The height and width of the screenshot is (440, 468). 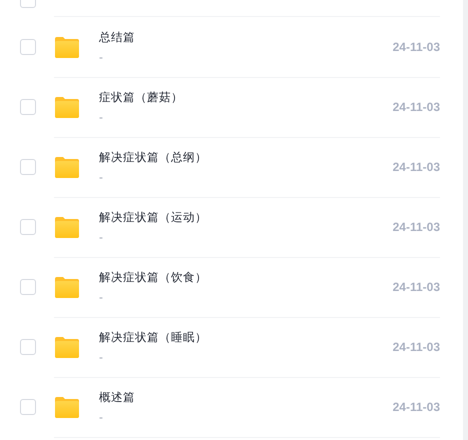 What do you see at coordinates (246, 97) in the screenshot?
I see `folder-name: 症状篇（蘑菇）` at bounding box center [246, 97].